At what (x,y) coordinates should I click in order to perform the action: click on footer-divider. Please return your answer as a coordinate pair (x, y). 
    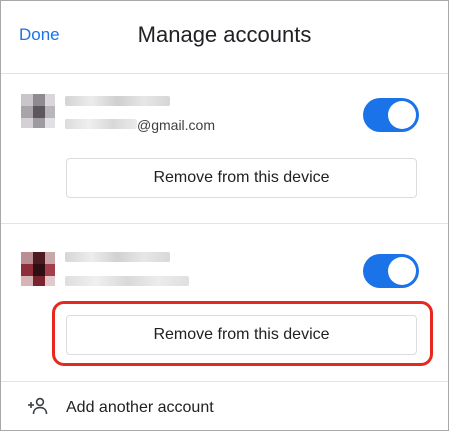
    Looking at the image, I should click on (224, 381).